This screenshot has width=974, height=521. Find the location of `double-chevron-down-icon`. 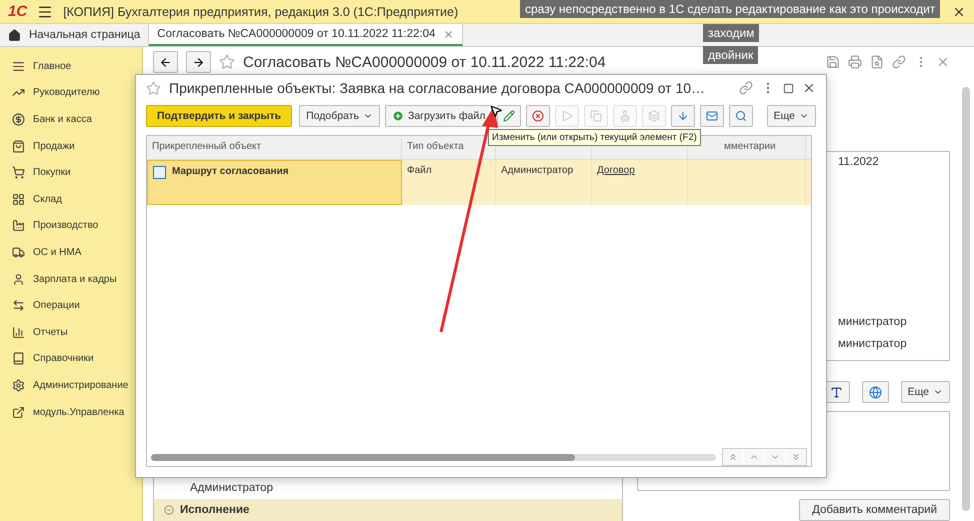

double-chevron-down-icon is located at coordinates (796, 457).